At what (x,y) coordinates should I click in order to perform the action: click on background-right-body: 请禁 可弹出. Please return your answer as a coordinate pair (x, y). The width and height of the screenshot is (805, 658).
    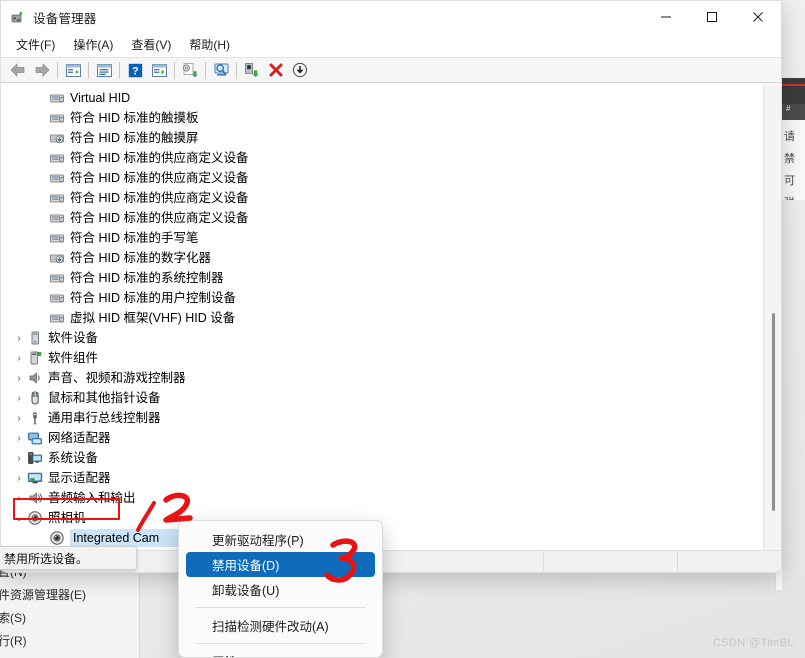
    Looking at the image, I should click on (793, 160).